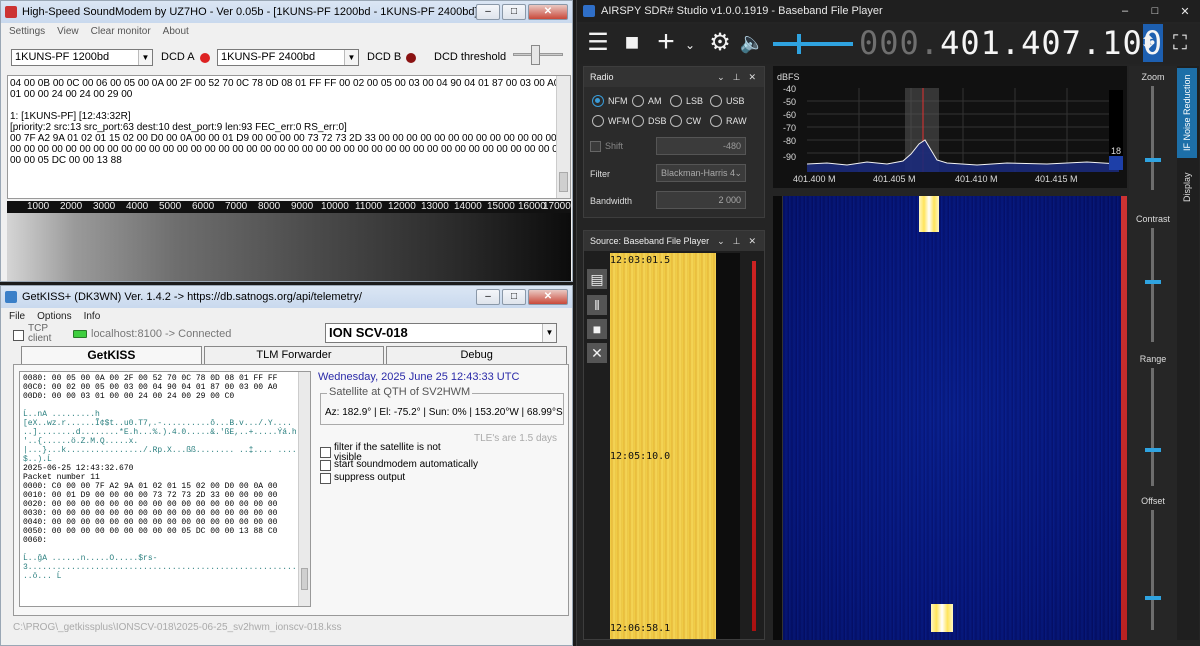  I want to click on dcd-threshold-slider, so click(539, 56).